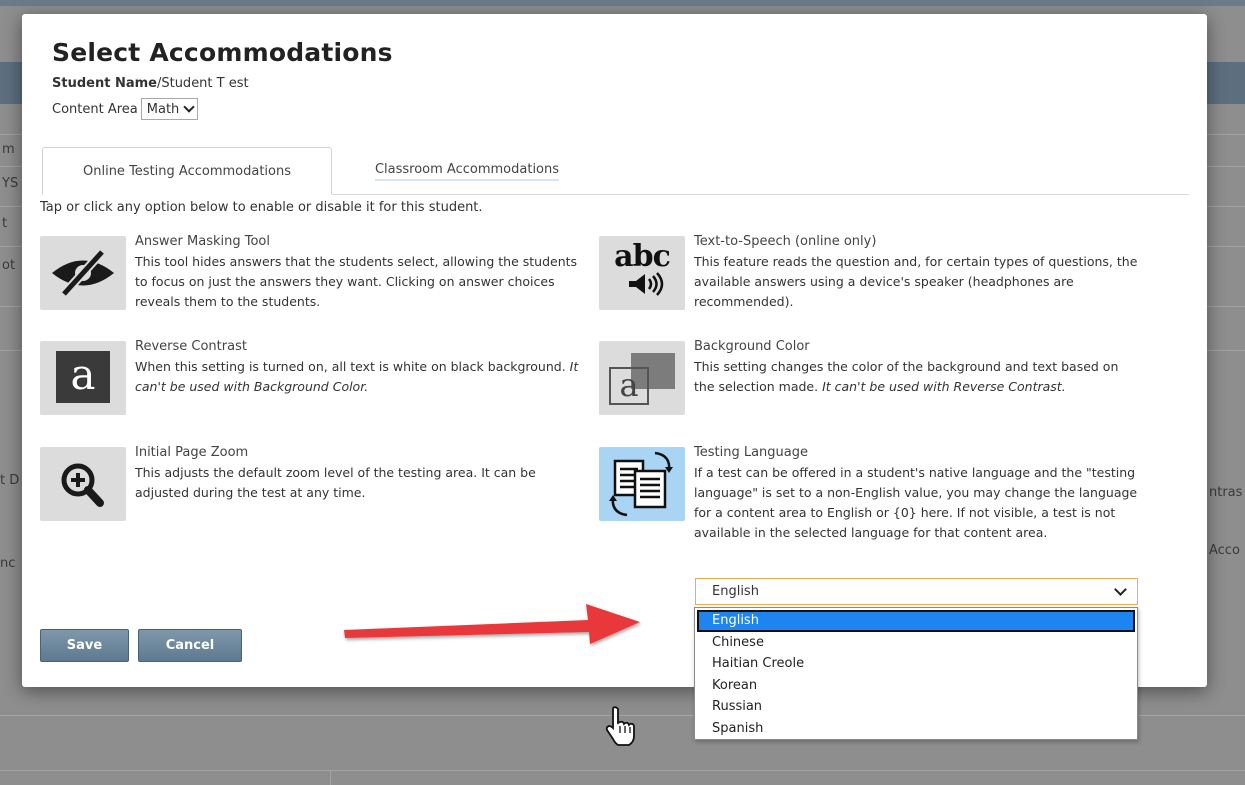 The image size is (1245, 785). What do you see at coordinates (191, 346) in the screenshot?
I see `accommodation-title: Reverse Contrast` at bounding box center [191, 346].